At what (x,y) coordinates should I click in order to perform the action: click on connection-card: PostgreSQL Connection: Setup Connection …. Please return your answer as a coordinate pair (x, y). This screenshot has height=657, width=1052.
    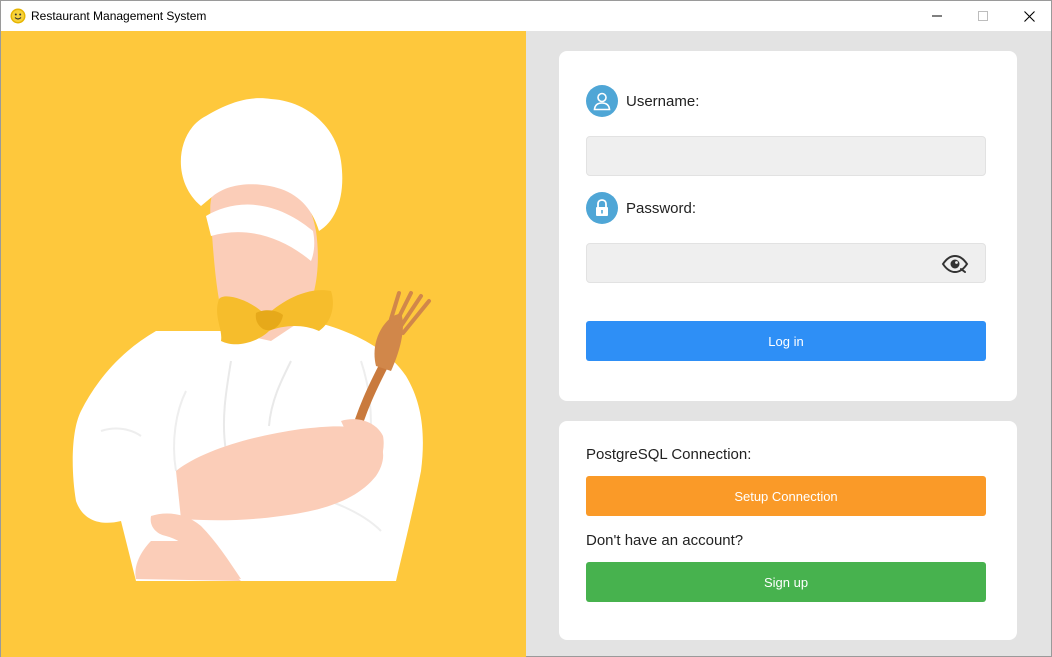
    Looking at the image, I should click on (788, 530).